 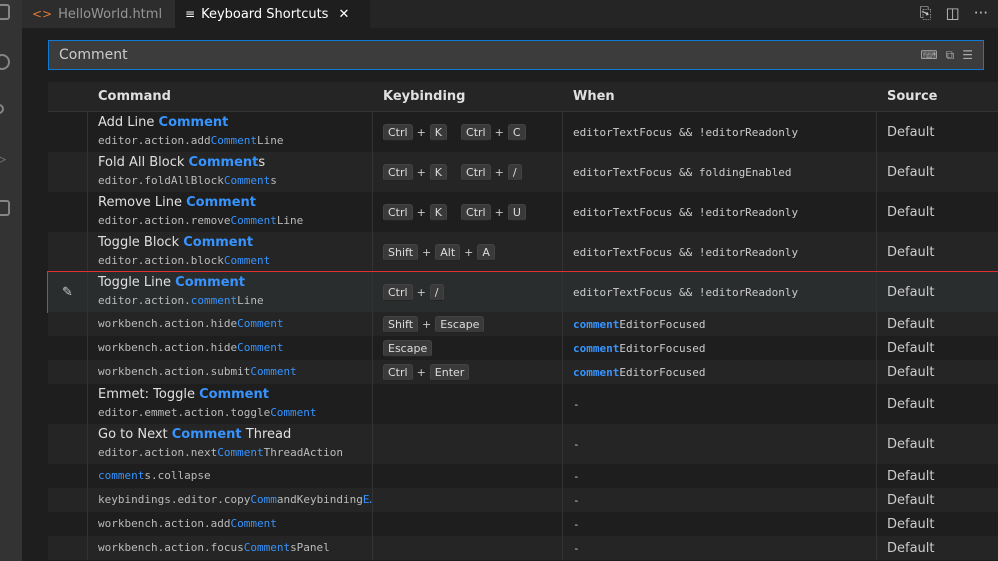 What do you see at coordinates (720, 444) in the screenshot?
I see `when-cell: -` at bounding box center [720, 444].